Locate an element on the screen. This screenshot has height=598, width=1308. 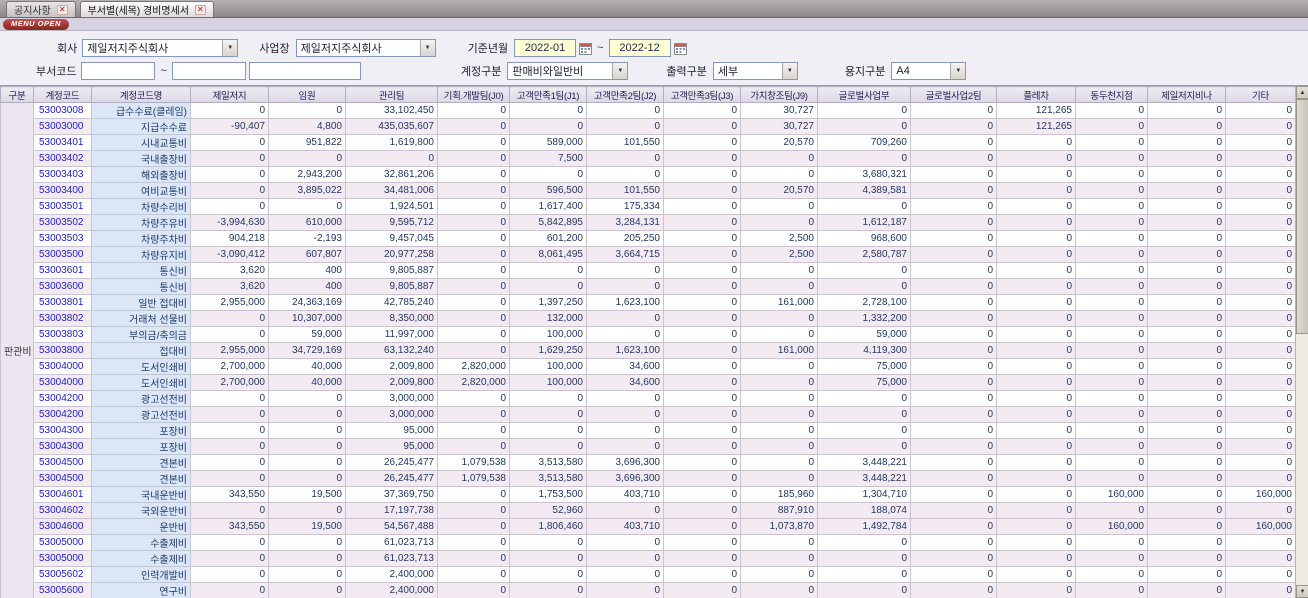
amount-cell: 3,448,221 is located at coordinates (864, 462).